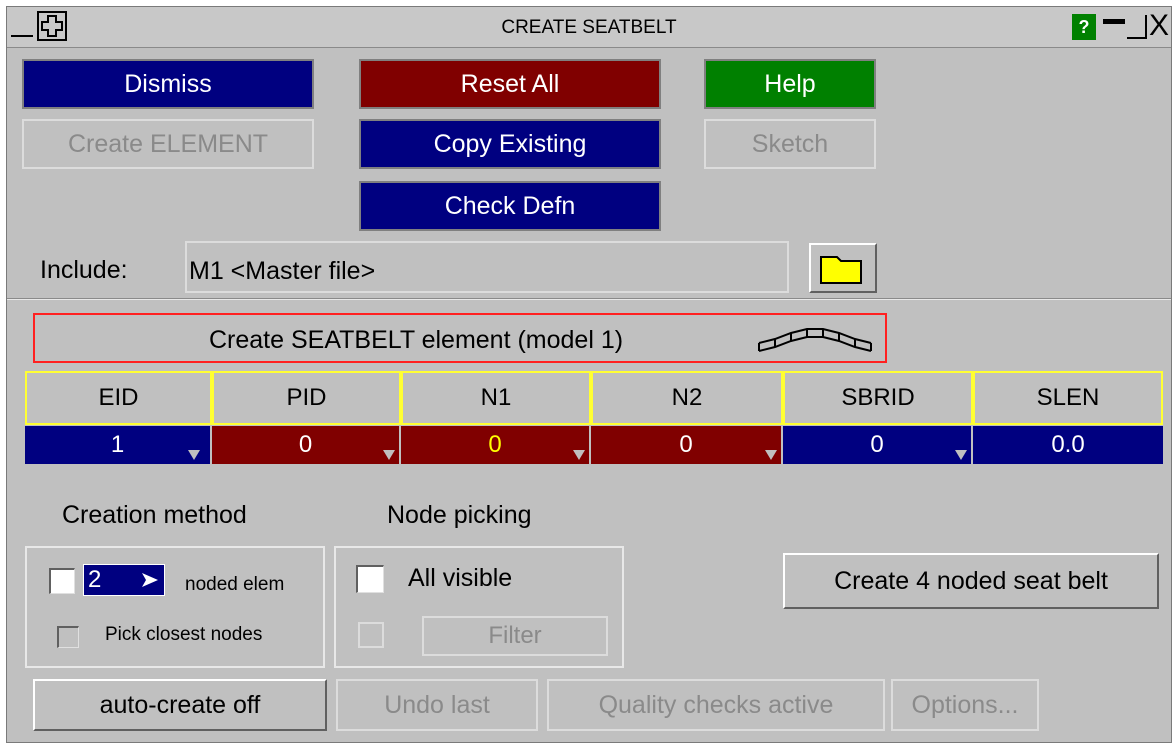 The image size is (1173, 749). I want to click on attributes-table: EID PID N1 N2 SBRID SLEN 1 0 0 0 0 0.0, so click(594, 418).